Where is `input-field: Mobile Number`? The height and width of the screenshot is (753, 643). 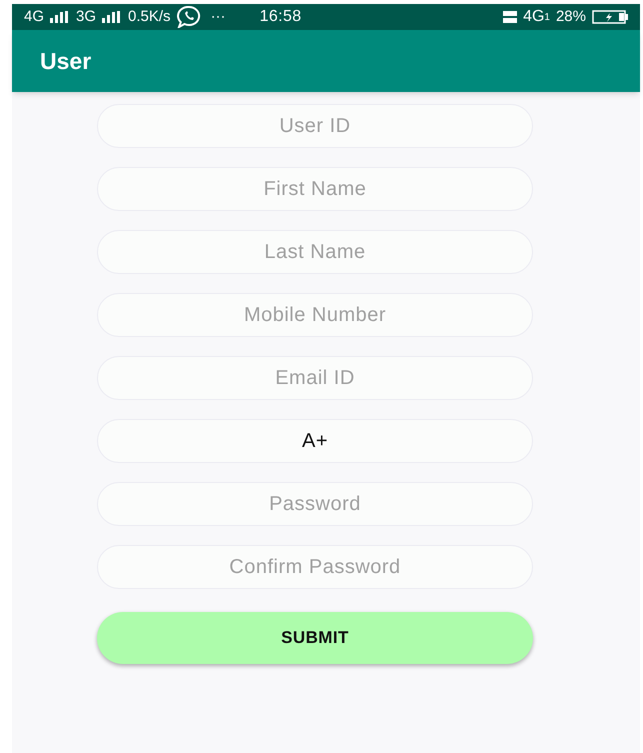 input-field: Mobile Number is located at coordinates (315, 315).